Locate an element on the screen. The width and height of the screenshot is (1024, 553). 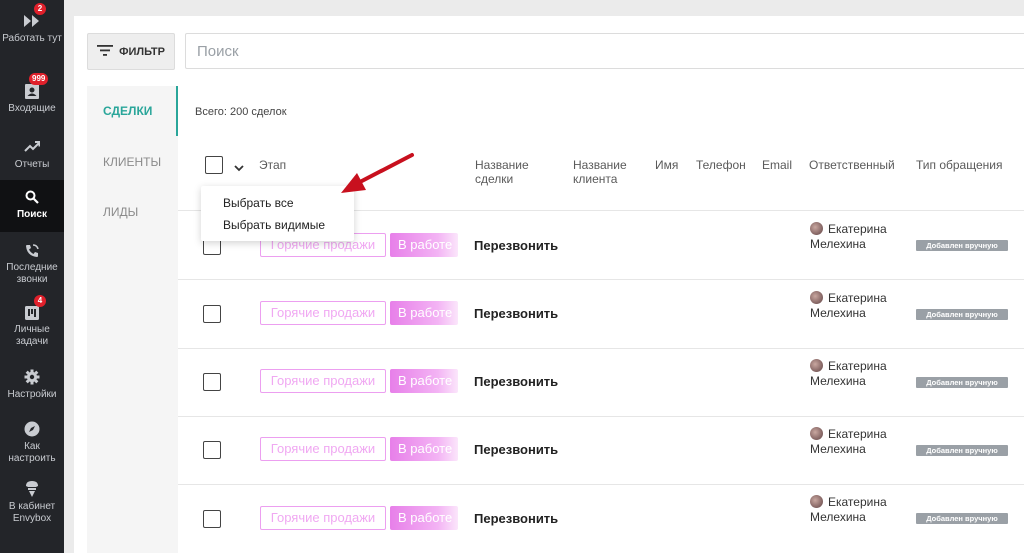
col-header-responsible: Ответственный is located at coordinates (852, 165).